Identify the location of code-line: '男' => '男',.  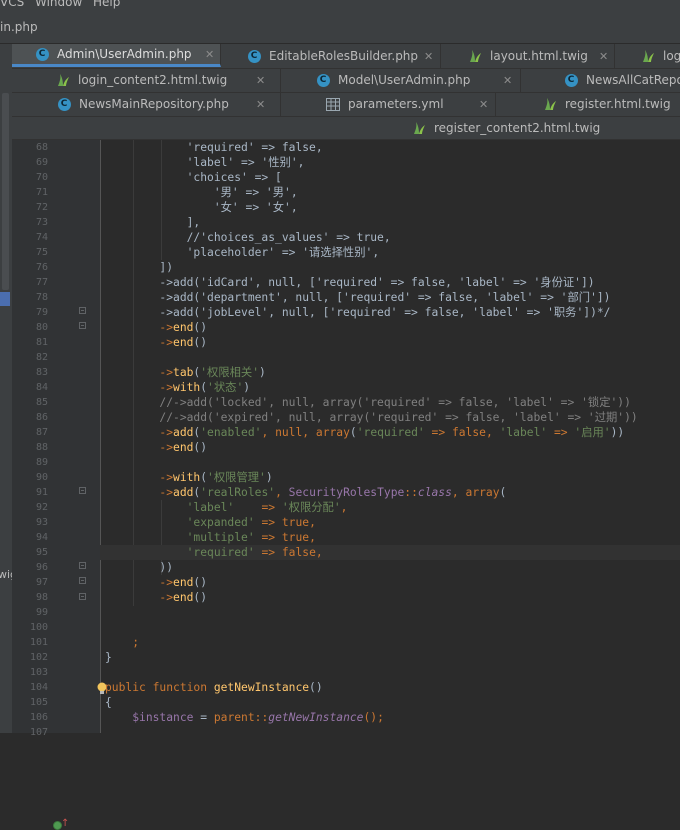
(390, 192).